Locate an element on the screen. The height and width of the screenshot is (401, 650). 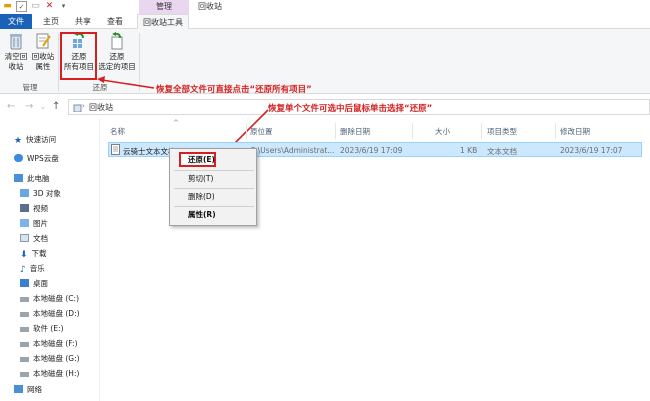
sidebar-item-drive-e: 软件 (E:) is located at coordinates (42, 329).